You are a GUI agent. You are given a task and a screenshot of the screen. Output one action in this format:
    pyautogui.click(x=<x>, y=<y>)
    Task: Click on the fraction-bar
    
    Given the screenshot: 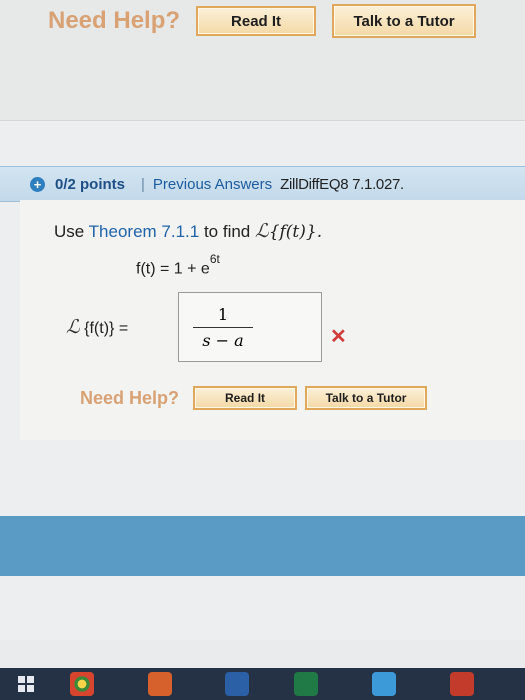 What is the action you would take?
    pyautogui.click(x=223, y=327)
    